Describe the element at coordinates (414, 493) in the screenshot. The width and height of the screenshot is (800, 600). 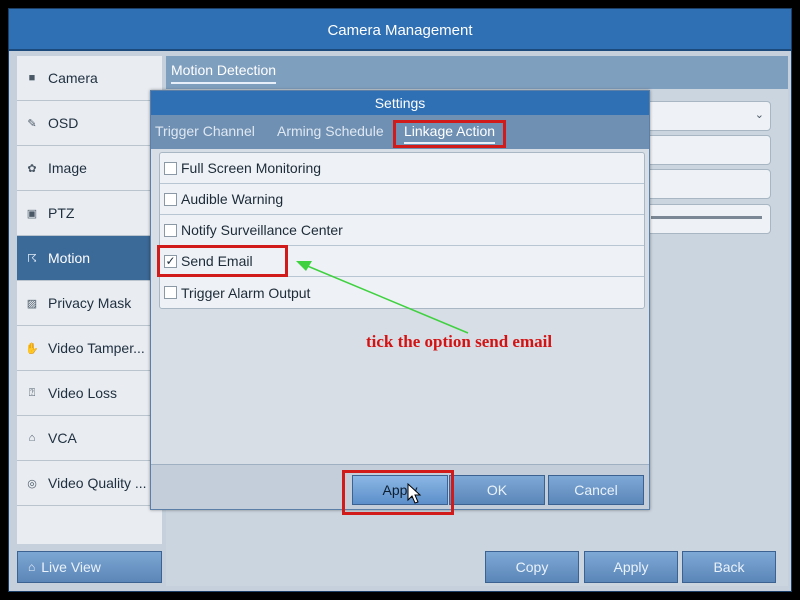
I see `mouse-cursor-icon` at that location.